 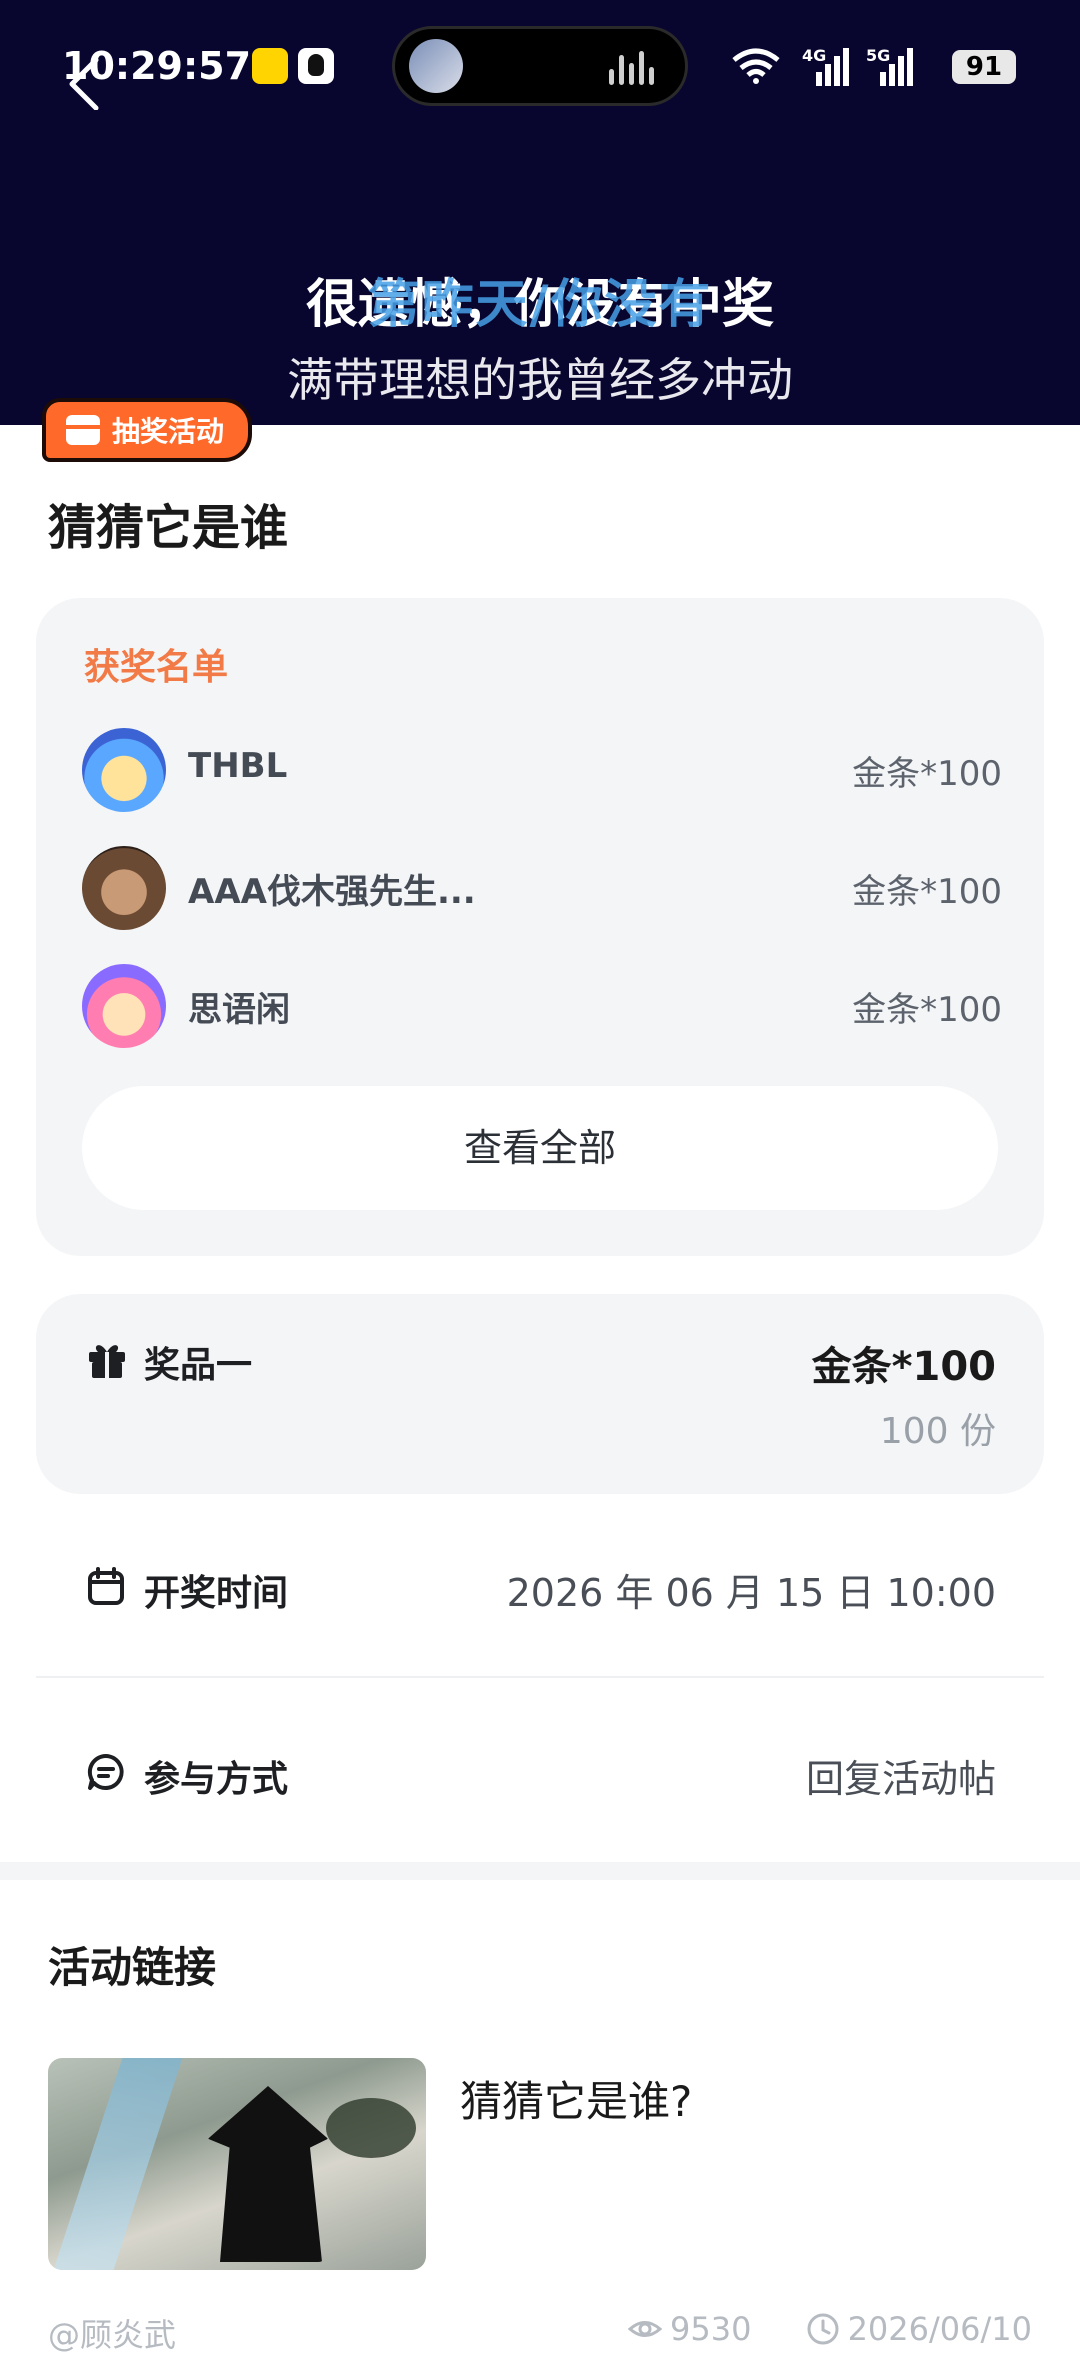 I want to click on winner-row: THBL 金条*100, so click(x=542, y=770).